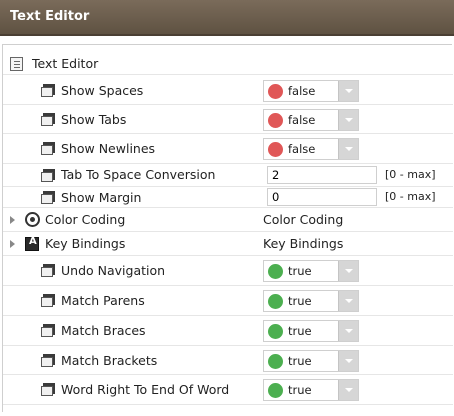 Image resolution: width=454 pixels, height=416 pixels. I want to click on match-parens-select: true, so click(311, 301).